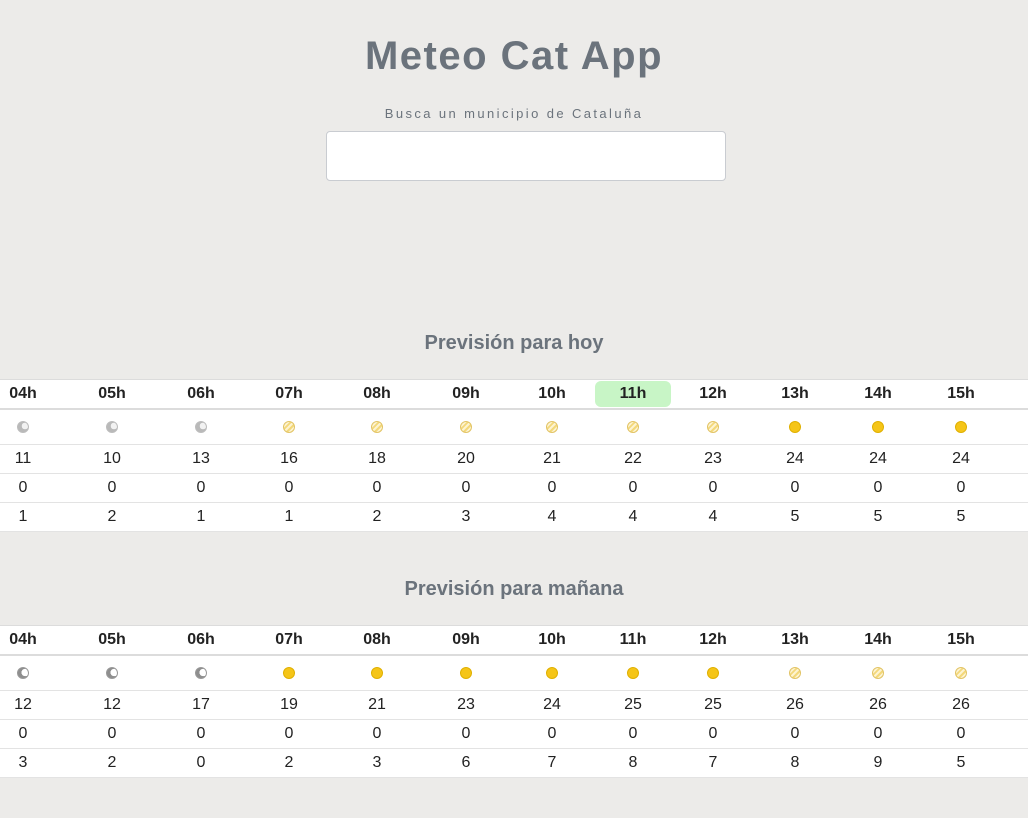 The height and width of the screenshot is (818, 1028). I want to click on hour-header: 06h, so click(201, 393).